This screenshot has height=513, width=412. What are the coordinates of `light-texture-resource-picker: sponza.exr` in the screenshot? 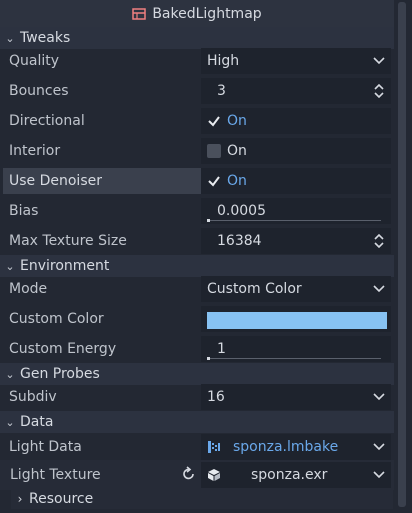 It's located at (296, 475).